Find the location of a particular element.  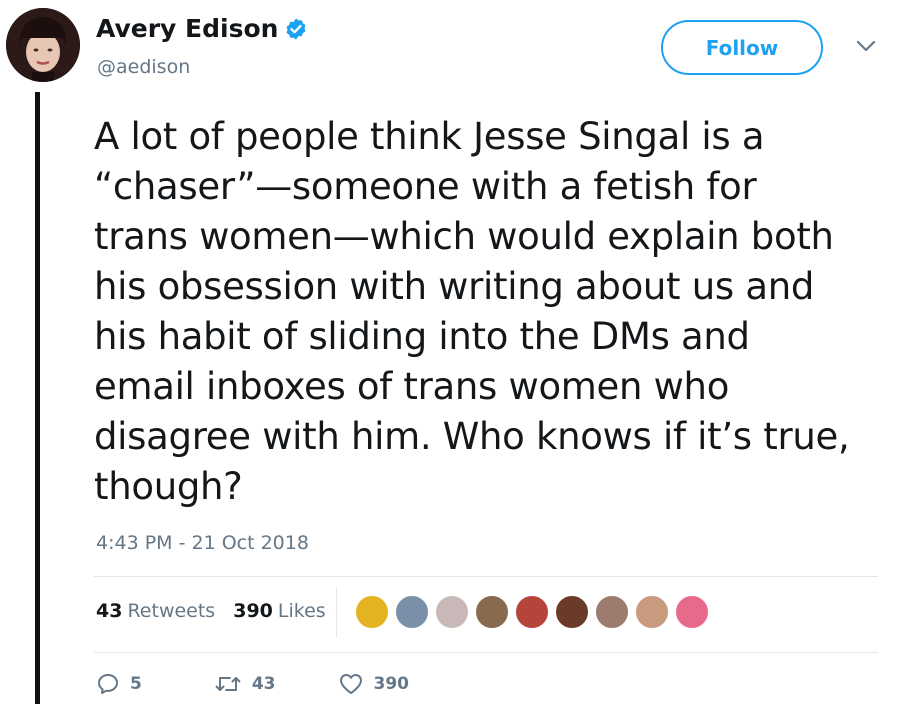

tweet-actions: 5 43 390 is located at coordinates (252, 684).